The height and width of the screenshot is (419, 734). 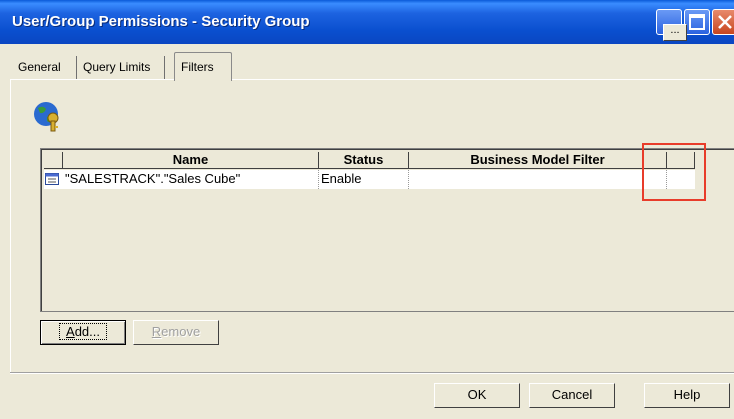 What do you see at coordinates (46, 117) in the screenshot?
I see `globe-key-icon` at bounding box center [46, 117].